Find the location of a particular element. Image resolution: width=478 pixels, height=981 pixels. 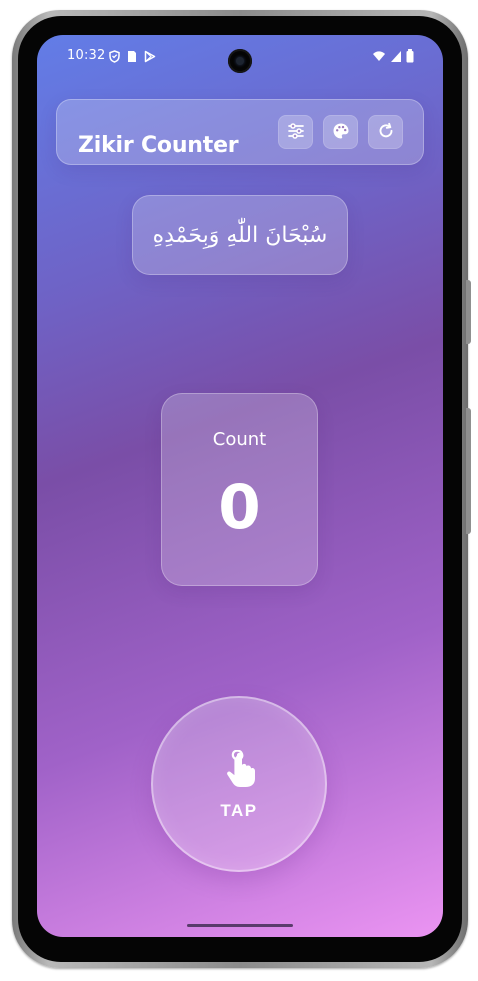

count-label: Count is located at coordinates (239, 439).